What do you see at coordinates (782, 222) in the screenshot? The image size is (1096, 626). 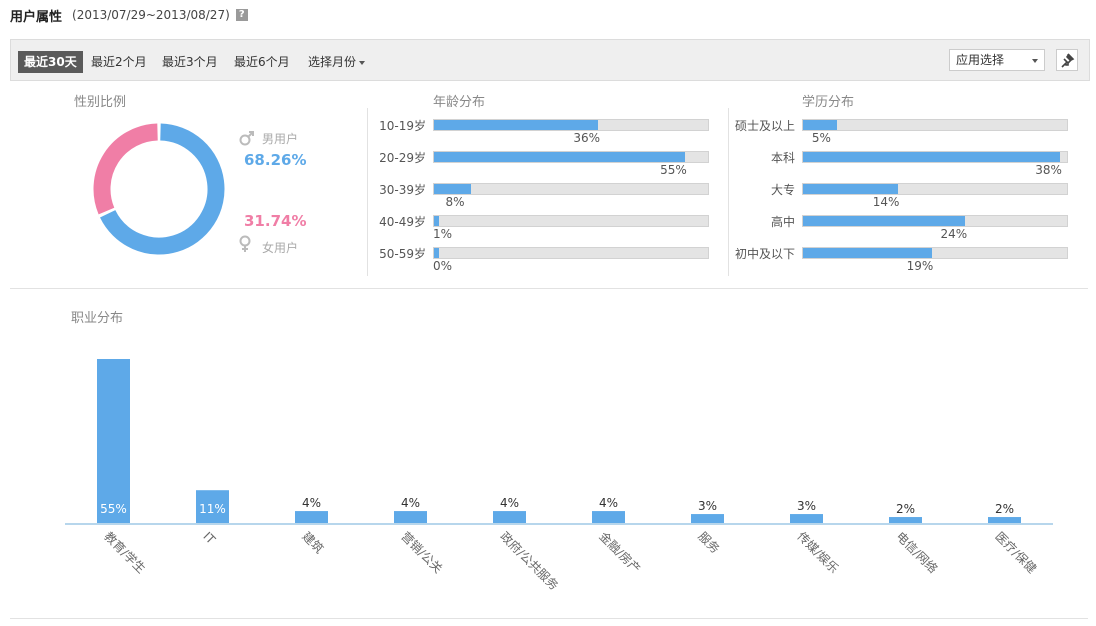 I see `education-row-label: 高中` at bounding box center [782, 222].